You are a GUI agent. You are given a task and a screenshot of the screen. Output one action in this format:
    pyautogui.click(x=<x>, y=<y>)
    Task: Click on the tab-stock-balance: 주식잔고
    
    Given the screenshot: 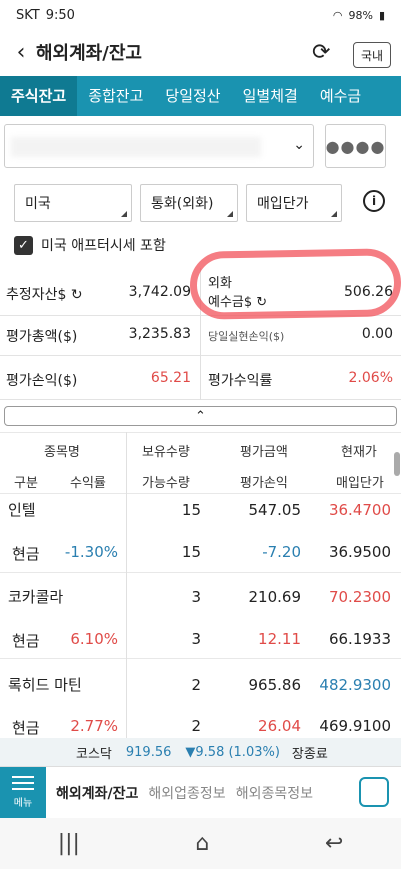 What is the action you would take?
    pyautogui.click(x=39, y=96)
    